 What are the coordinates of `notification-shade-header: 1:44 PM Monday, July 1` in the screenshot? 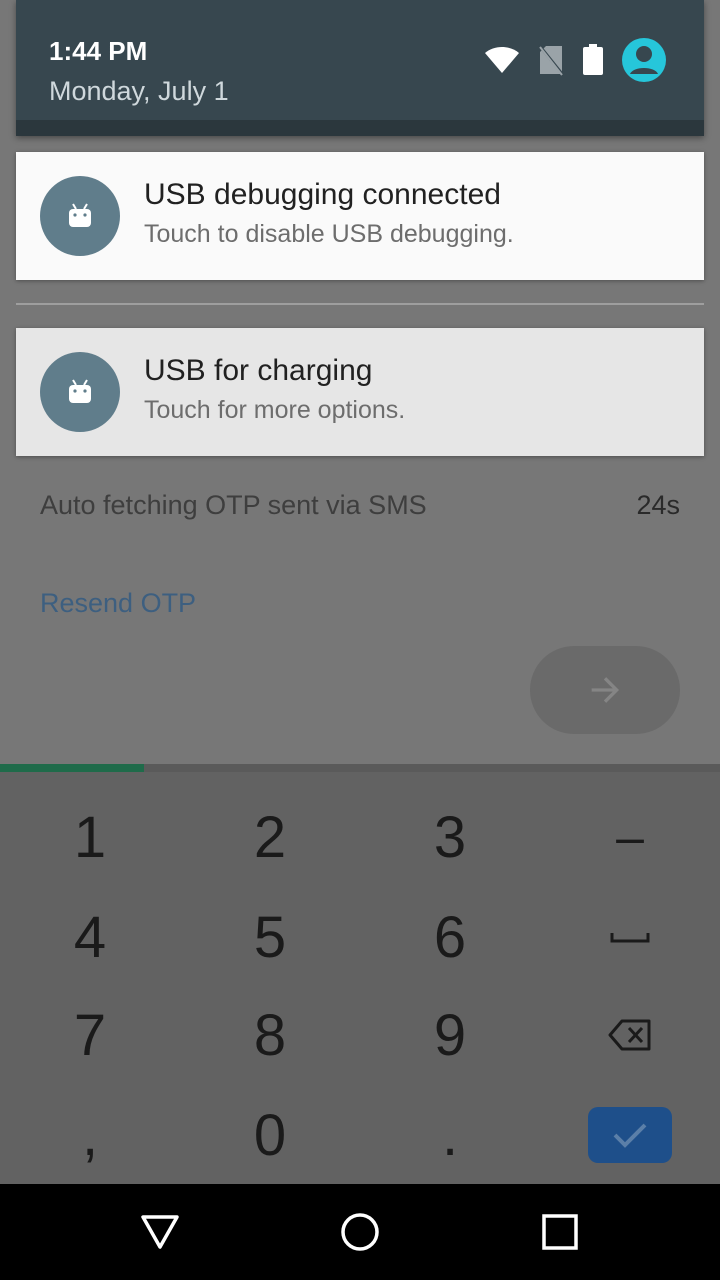 It's located at (360, 68).